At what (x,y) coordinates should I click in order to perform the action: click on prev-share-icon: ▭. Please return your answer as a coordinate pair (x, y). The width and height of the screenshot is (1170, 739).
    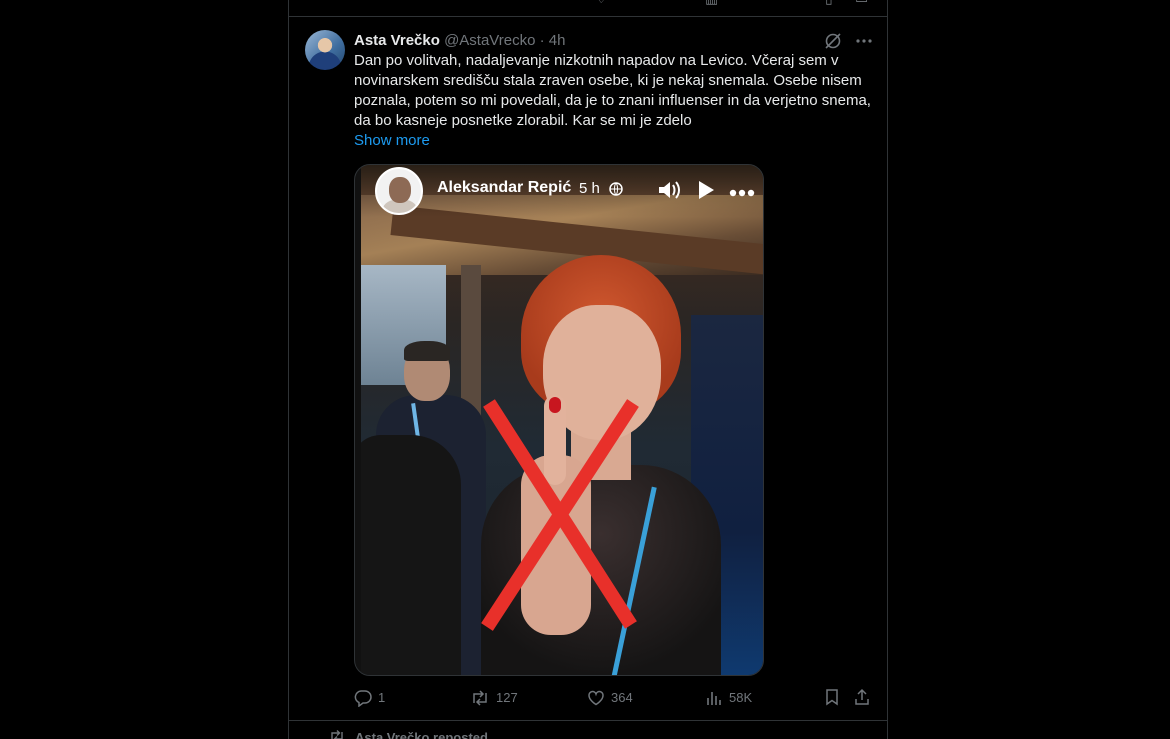
    Looking at the image, I should click on (861, 3).